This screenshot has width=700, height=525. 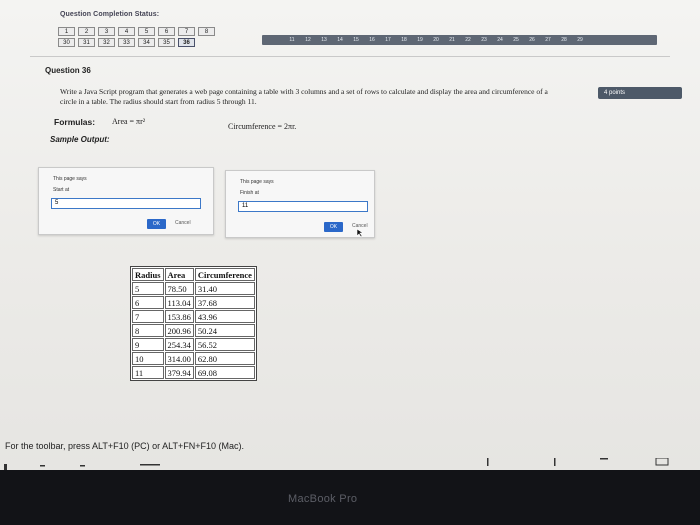 I want to click on table-row: 5 78.50 31.40, so click(x=193, y=288).